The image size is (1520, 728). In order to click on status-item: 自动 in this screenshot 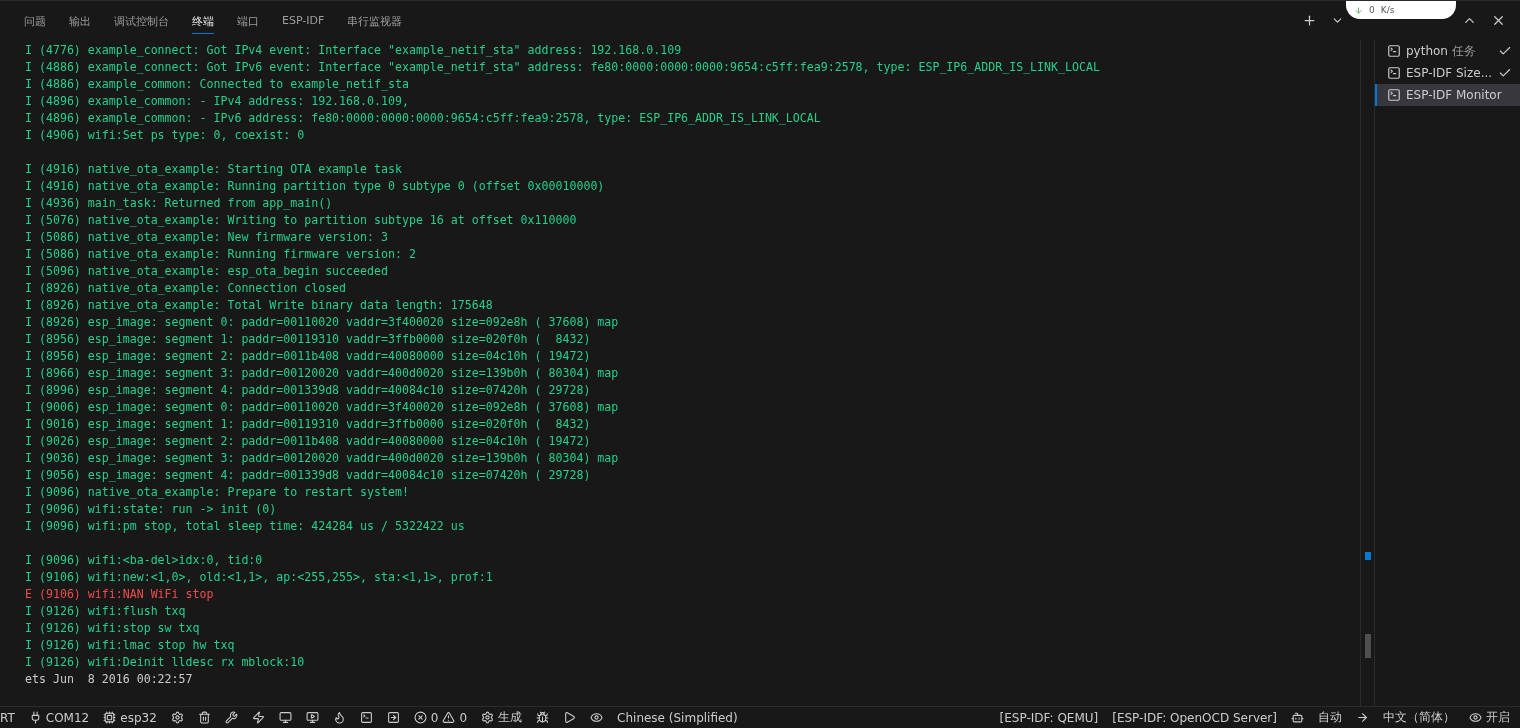, I will do `click(1330, 717)`.